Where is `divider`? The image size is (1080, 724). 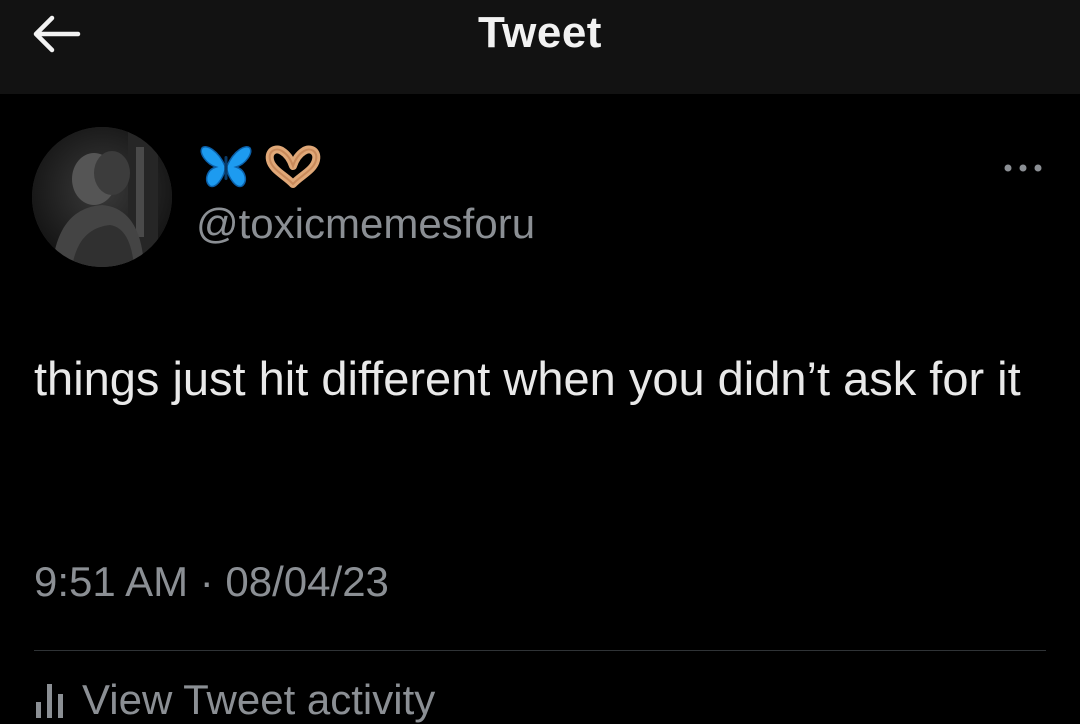
divider is located at coordinates (540, 650).